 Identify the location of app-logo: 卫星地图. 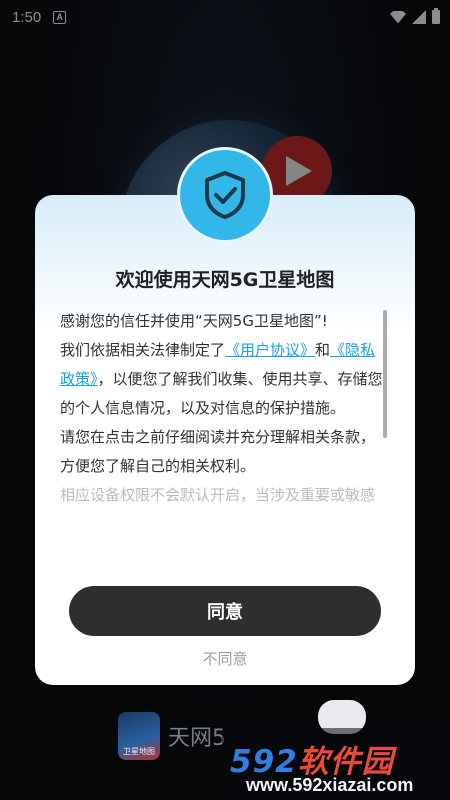
(139, 736).